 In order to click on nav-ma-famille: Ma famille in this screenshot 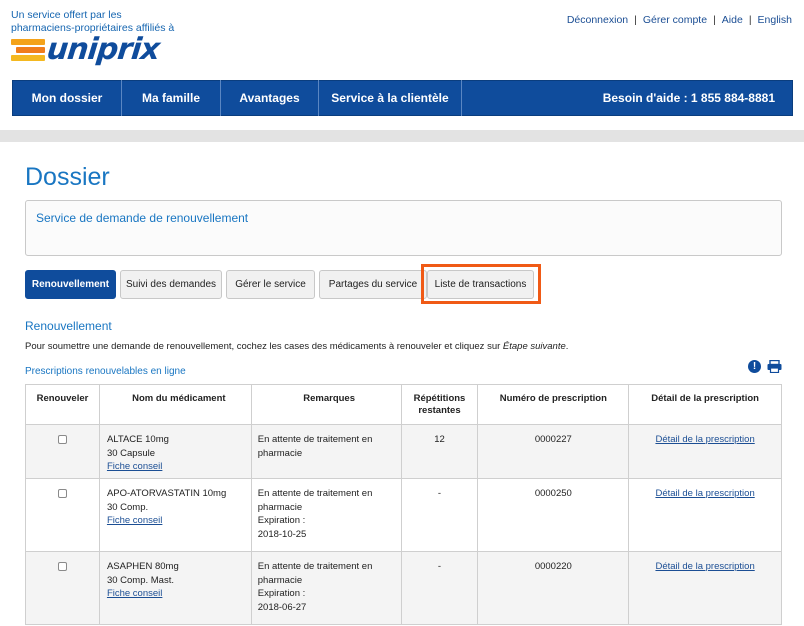, I will do `click(171, 98)`.